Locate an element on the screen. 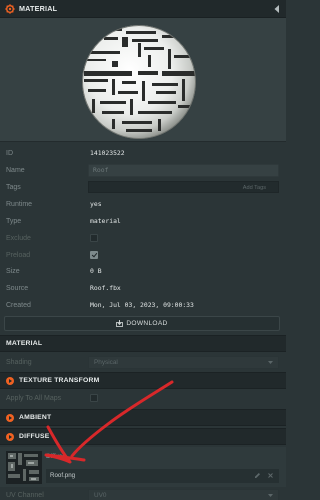 The image size is (320, 500). row-tags: Tags Add Tags is located at coordinates (143, 187).